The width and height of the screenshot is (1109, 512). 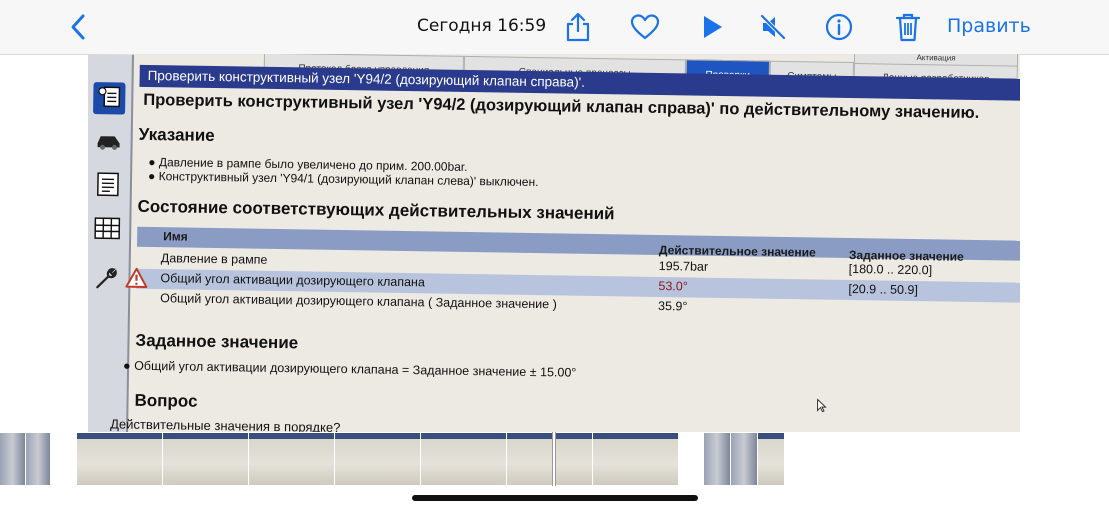 I want to click on warning-icon, so click(x=136, y=278).